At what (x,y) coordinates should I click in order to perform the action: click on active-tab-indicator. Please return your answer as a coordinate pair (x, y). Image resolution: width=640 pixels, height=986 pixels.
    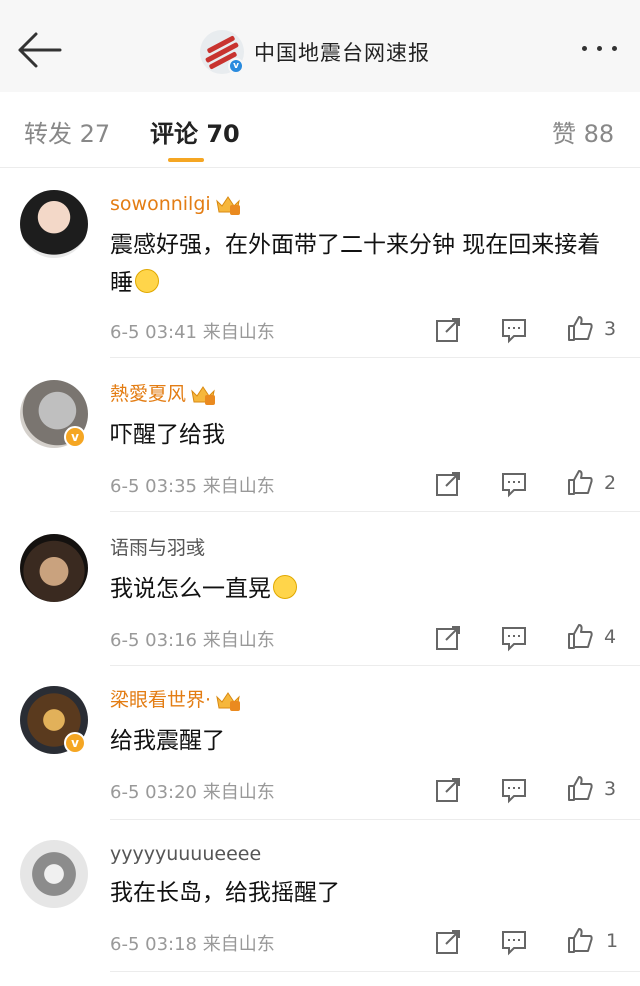
    Looking at the image, I should click on (186, 160).